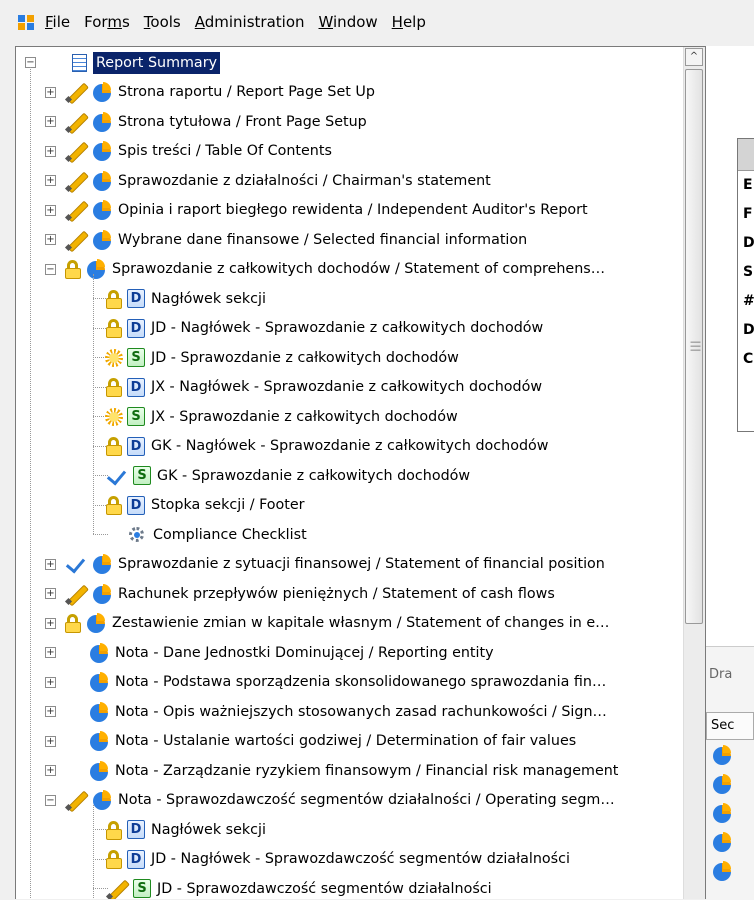 This screenshot has width=754, height=900. Describe the element at coordinates (59, 22) in the screenshot. I see `menu-file: File` at that location.